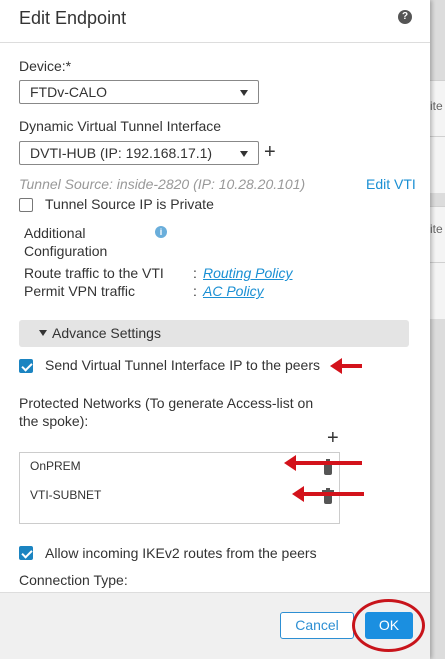  I want to click on ac-policy-link: AC Policy, so click(233, 291).